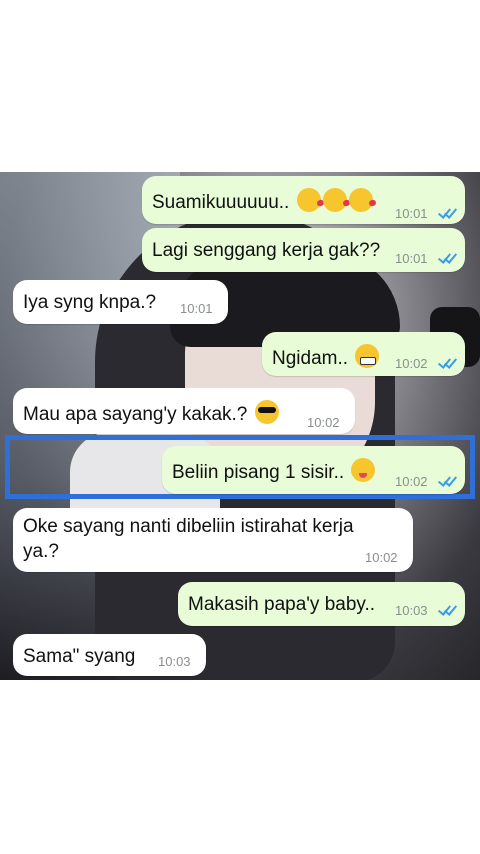 The image size is (480, 854). I want to click on message-text: Lagi senggang kerja gak??, so click(266, 250).